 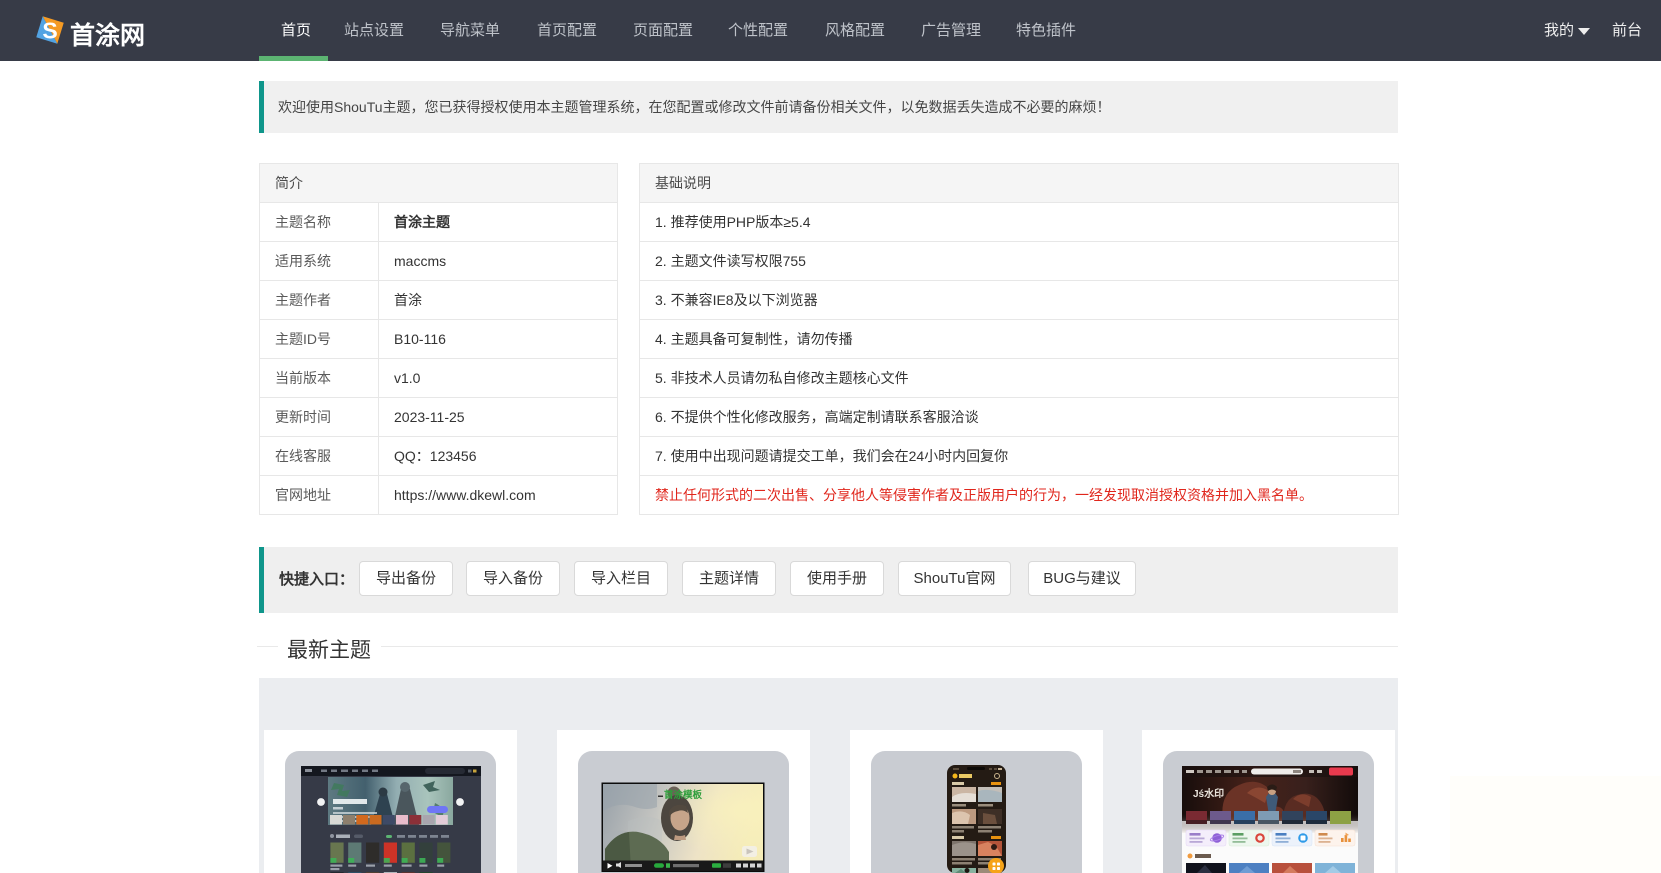 What do you see at coordinates (683, 795) in the screenshot?
I see `svg-text: 首涂模板` at bounding box center [683, 795].